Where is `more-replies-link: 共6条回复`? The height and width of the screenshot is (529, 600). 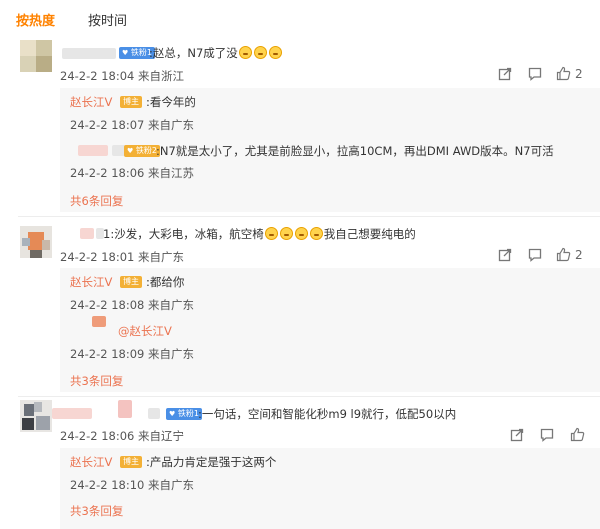
more-replies-link: 共6条回复 is located at coordinates (96, 201).